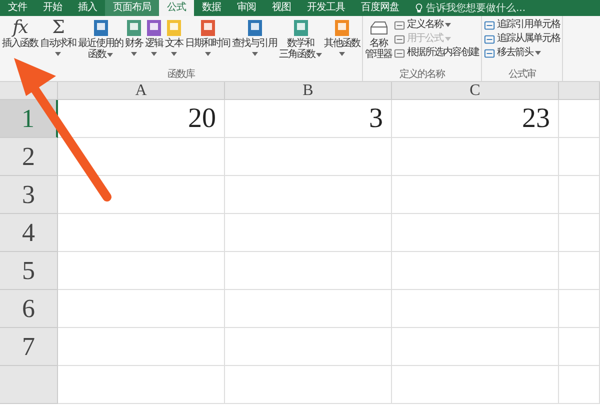 This screenshot has width=600, height=405. Describe the element at coordinates (29, 385) in the screenshot. I see `row-header` at that location.